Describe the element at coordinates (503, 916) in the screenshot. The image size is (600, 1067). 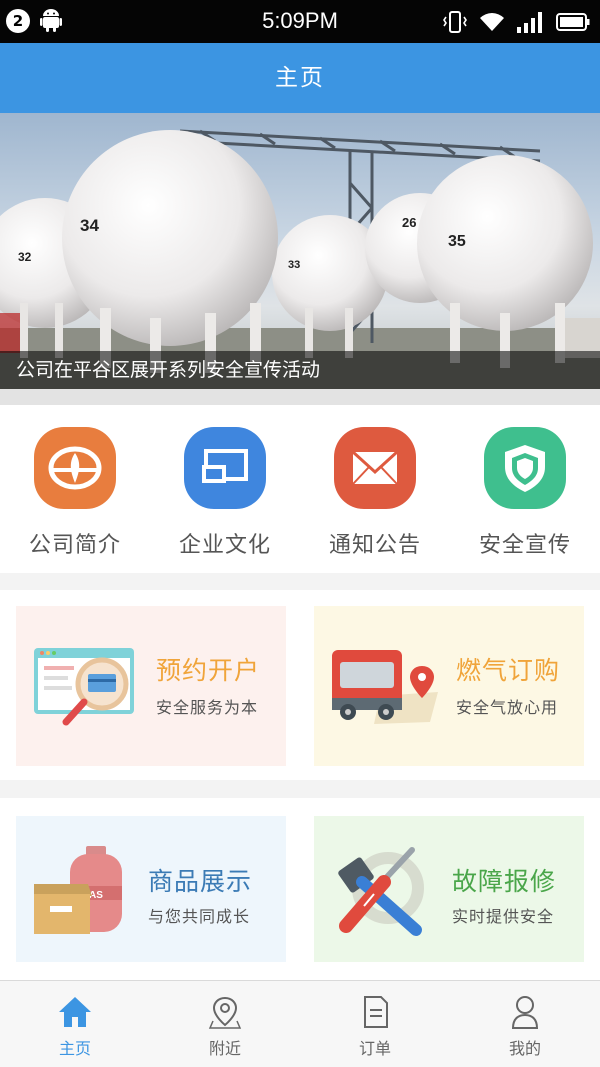
I see `card-subtitle: 实时提供安全` at that location.